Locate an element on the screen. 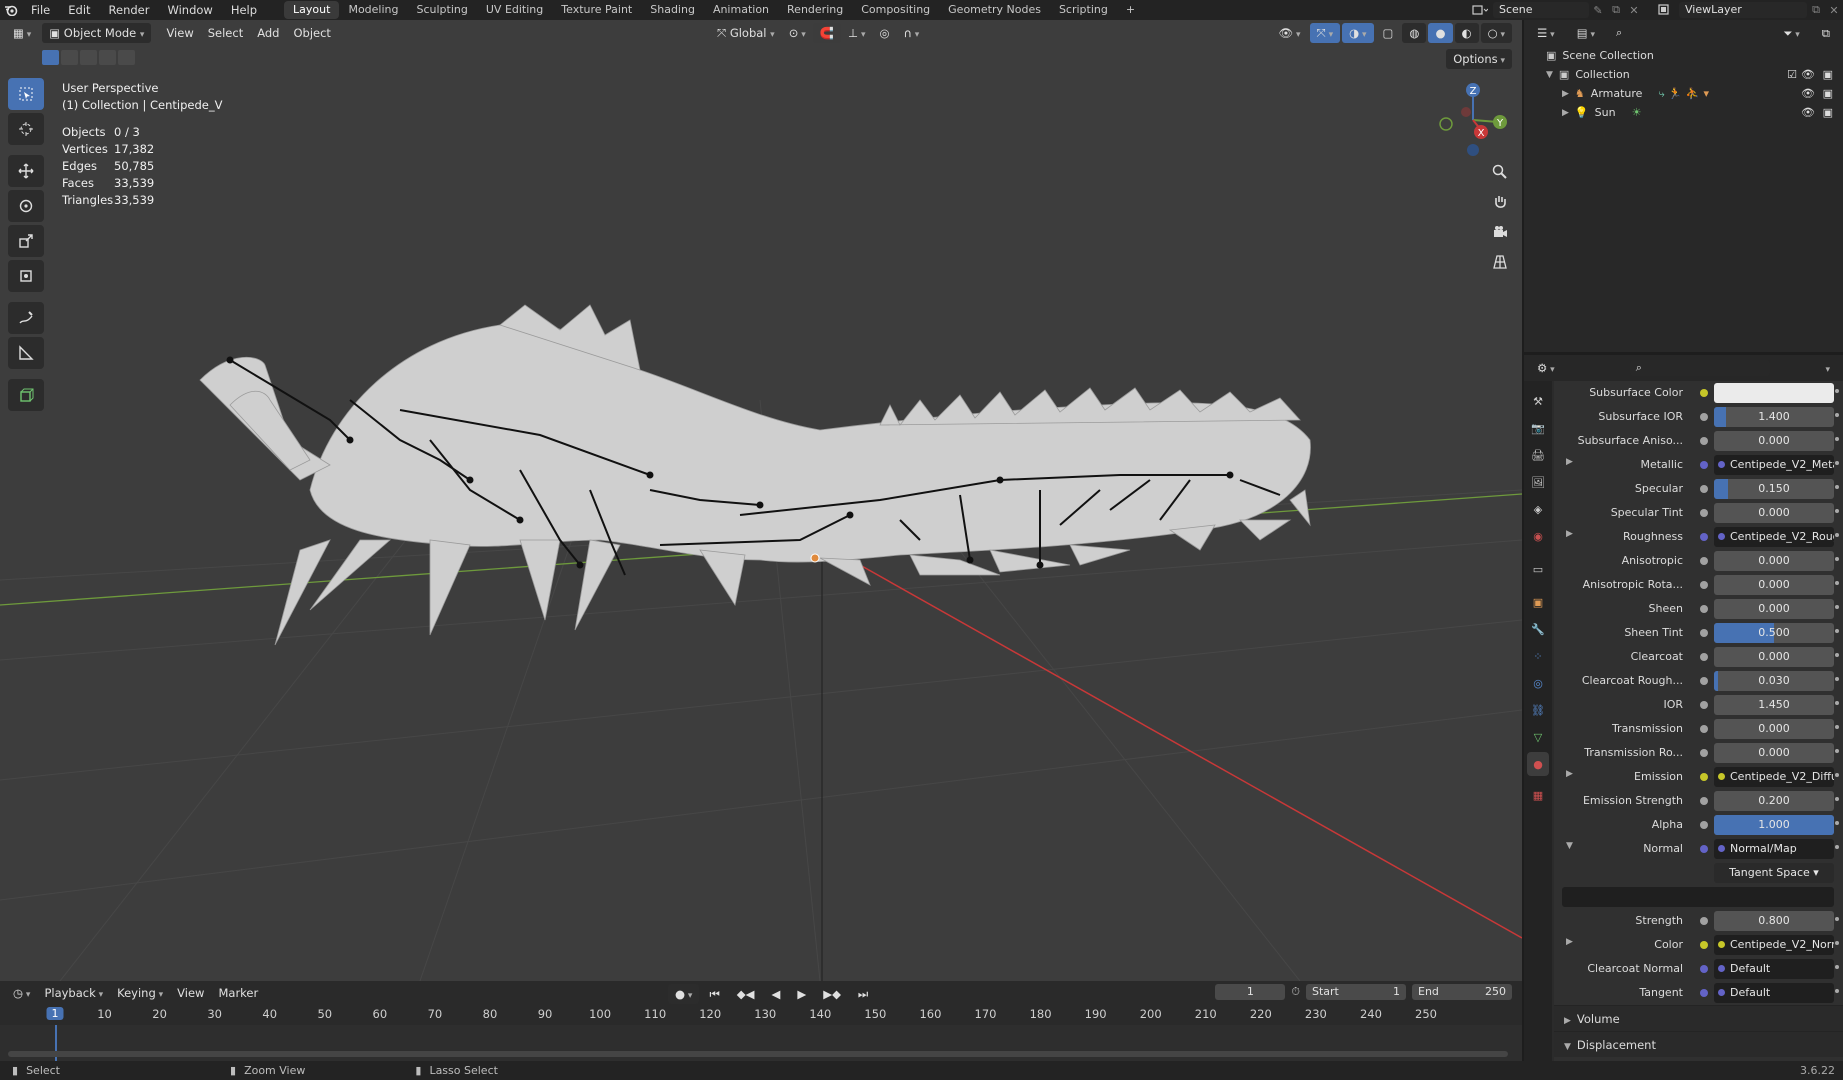 This screenshot has width=1843, height=1080. workspace-tab-geometry-nodes: Geometry Nodes is located at coordinates (994, 10).